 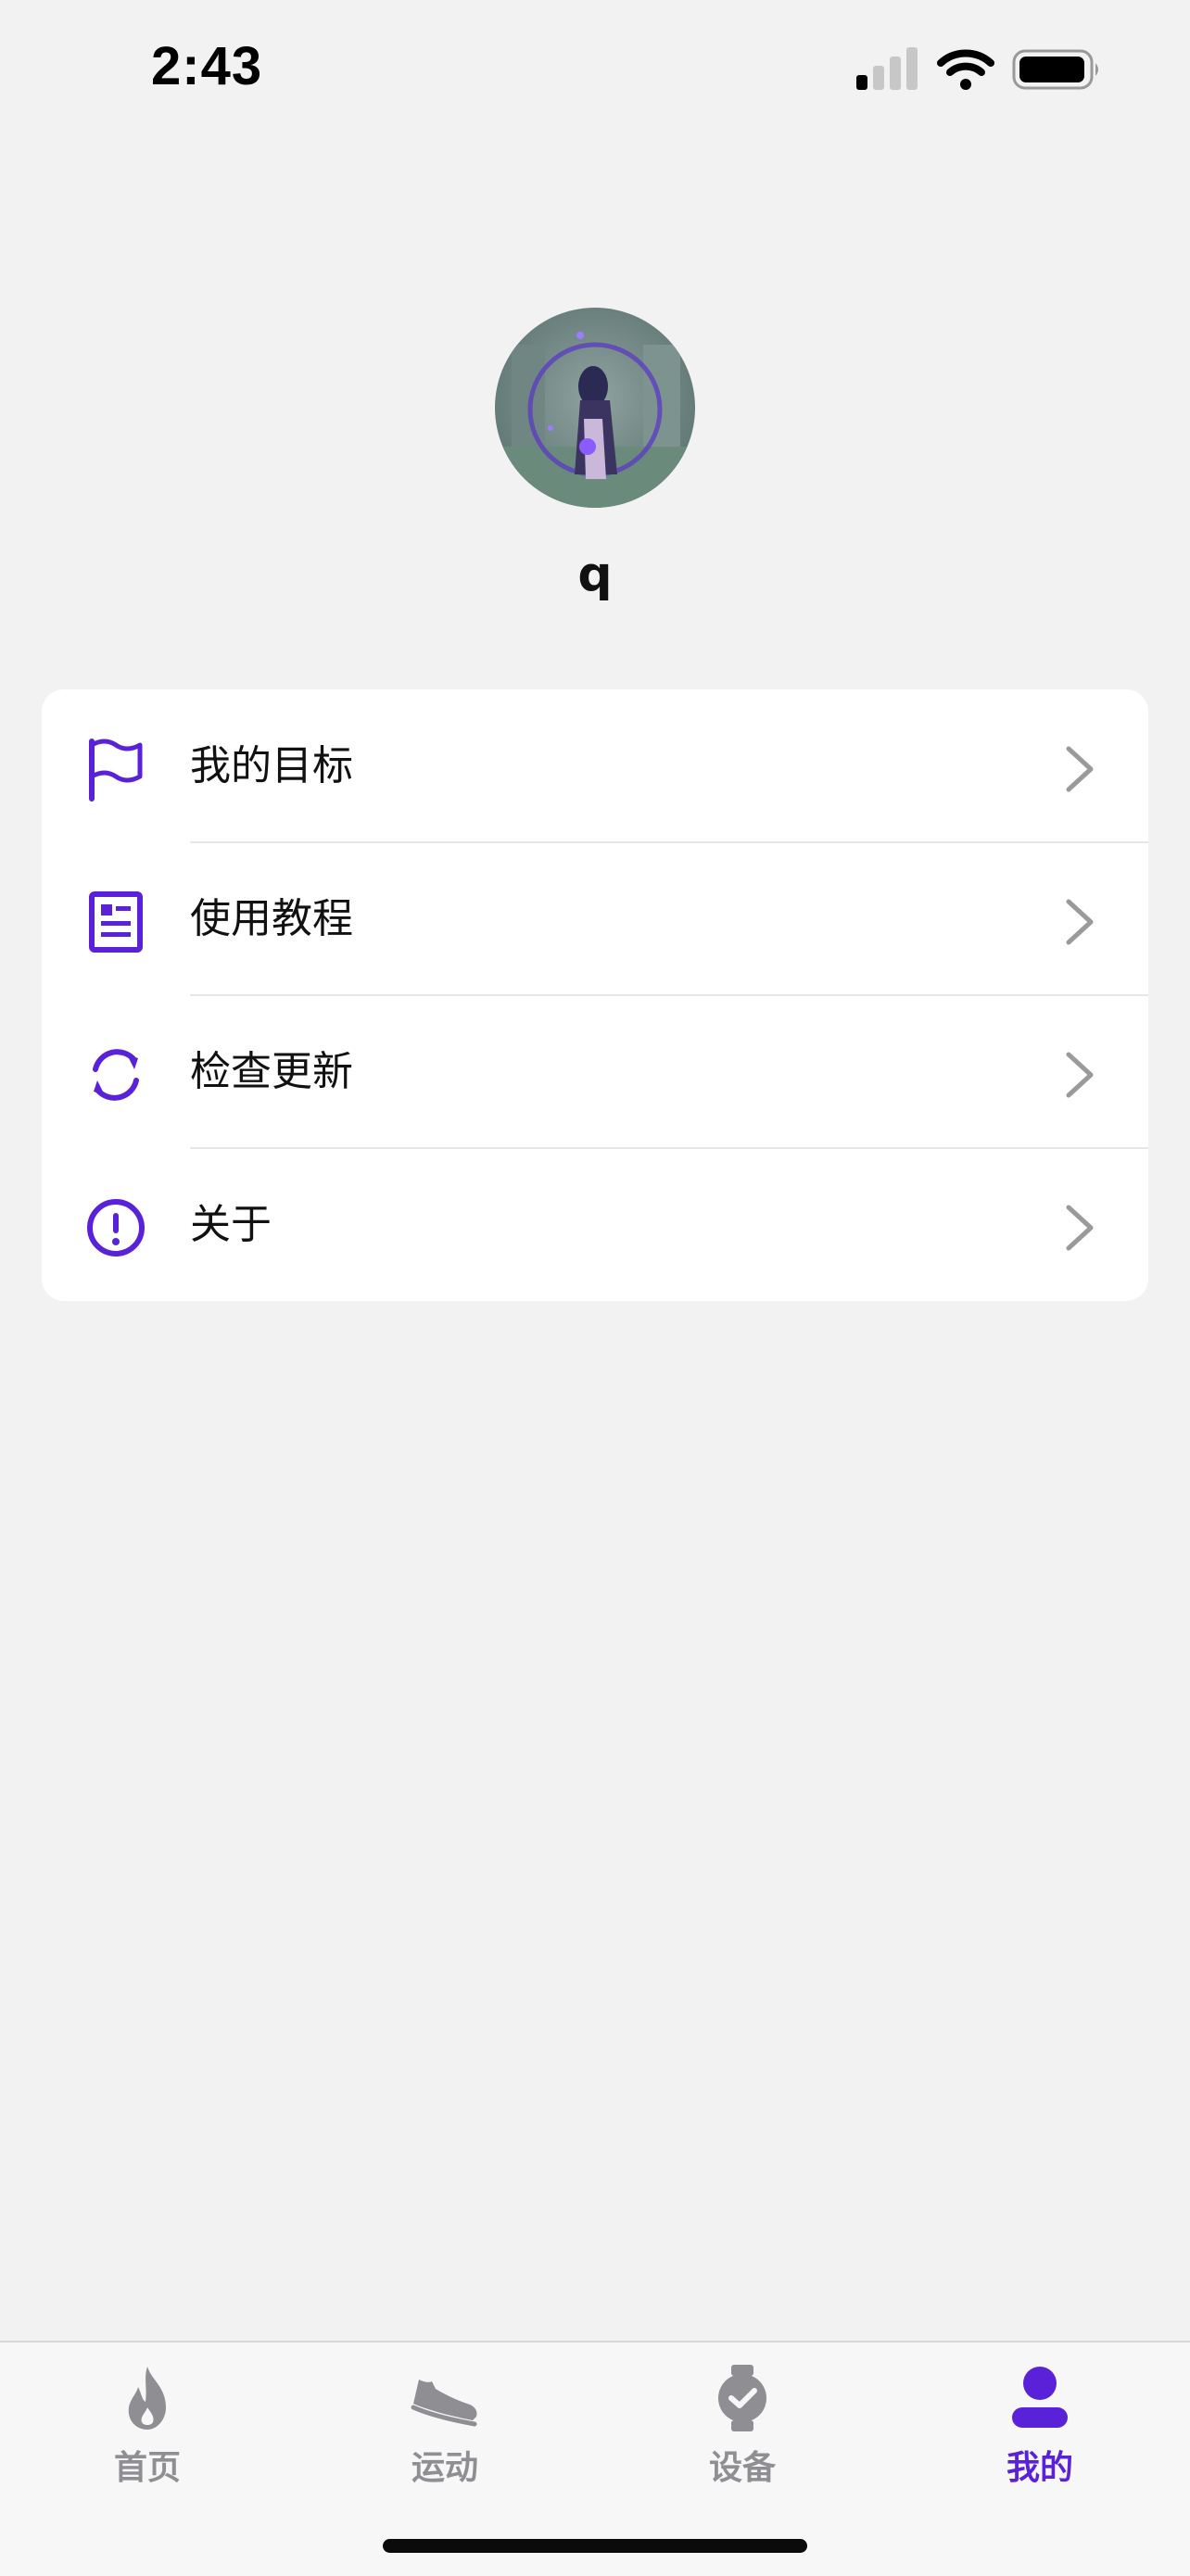 What do you see at coordinates (595, 1071) in the screenshot?
I see `menu-item-check-update: 检查更新` at bounding box center [595, 1071].